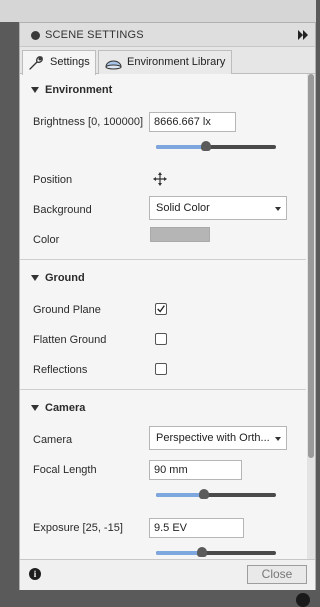 The width and height of the screenshot is (320, 607). I want to click on background-label: Background, so click(62, 210).